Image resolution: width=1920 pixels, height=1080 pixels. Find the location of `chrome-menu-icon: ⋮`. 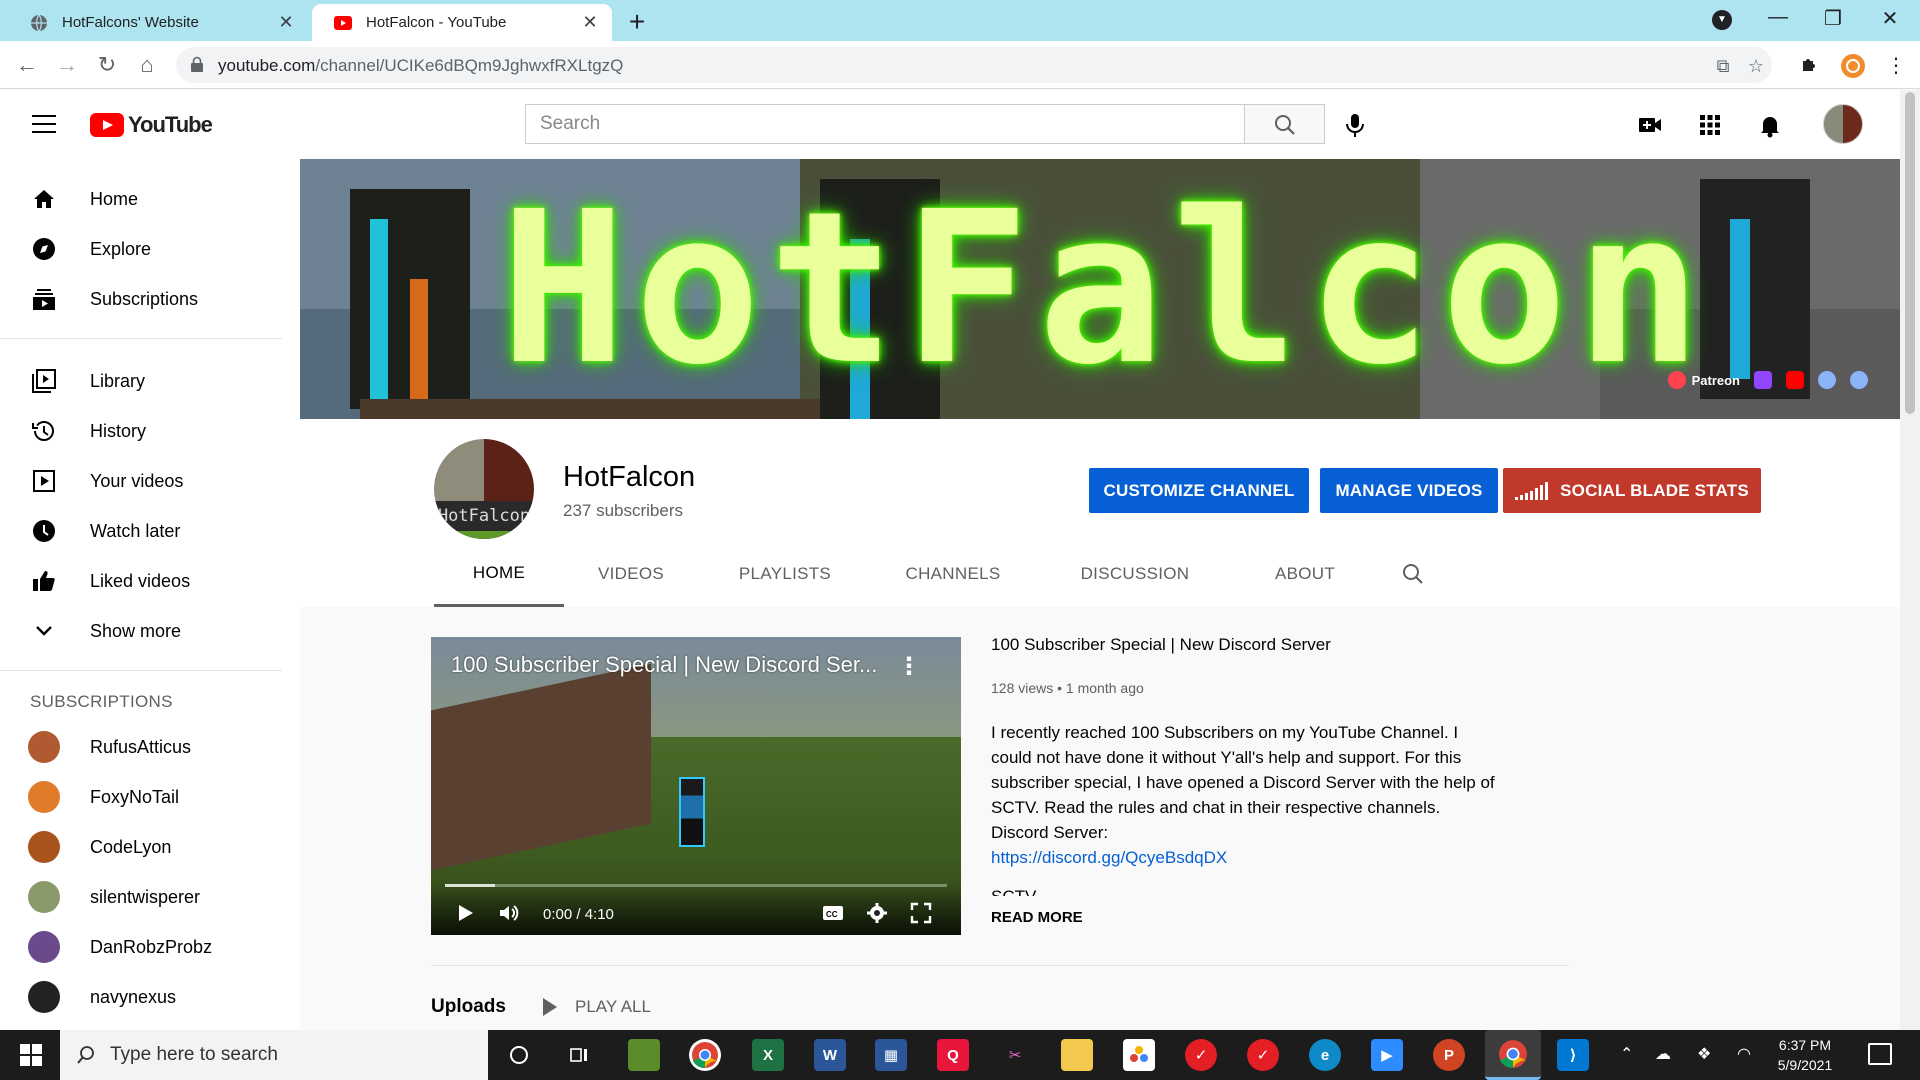

chrome-menu-icon: ⋮ is located at coordinates (1896, 66).